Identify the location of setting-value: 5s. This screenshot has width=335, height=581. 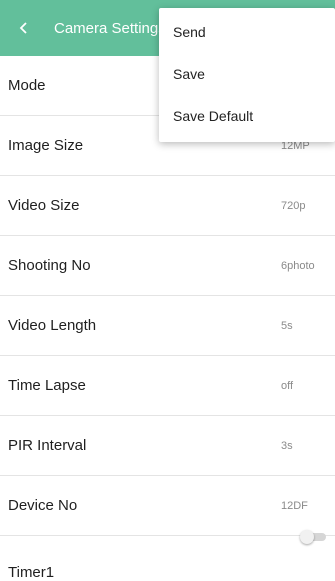
(287, 325).